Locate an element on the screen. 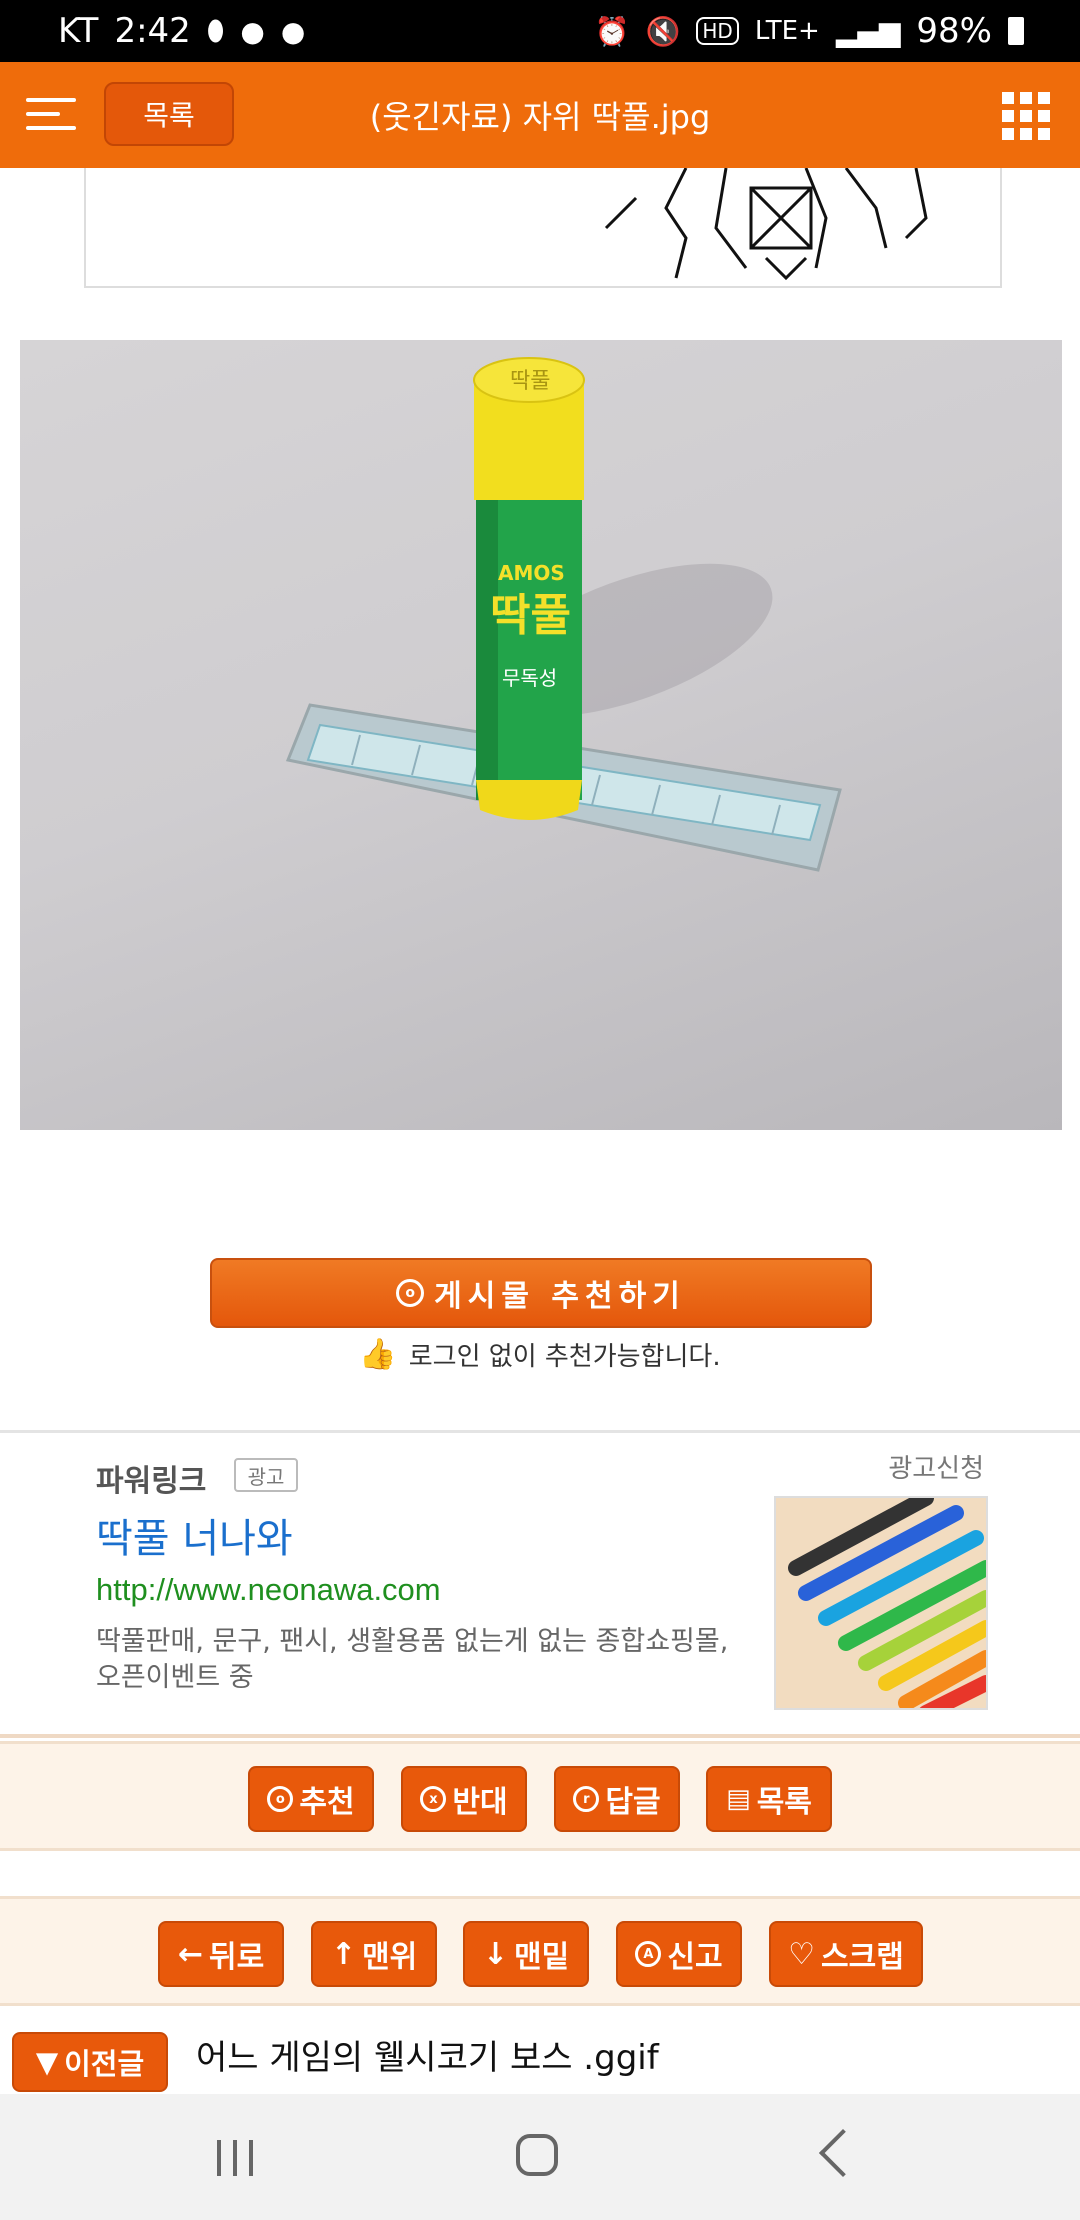 Image resolution: width=1080 pixels, height=2220 pixels. system-nav-bar is located at coordinates (540, 2157).